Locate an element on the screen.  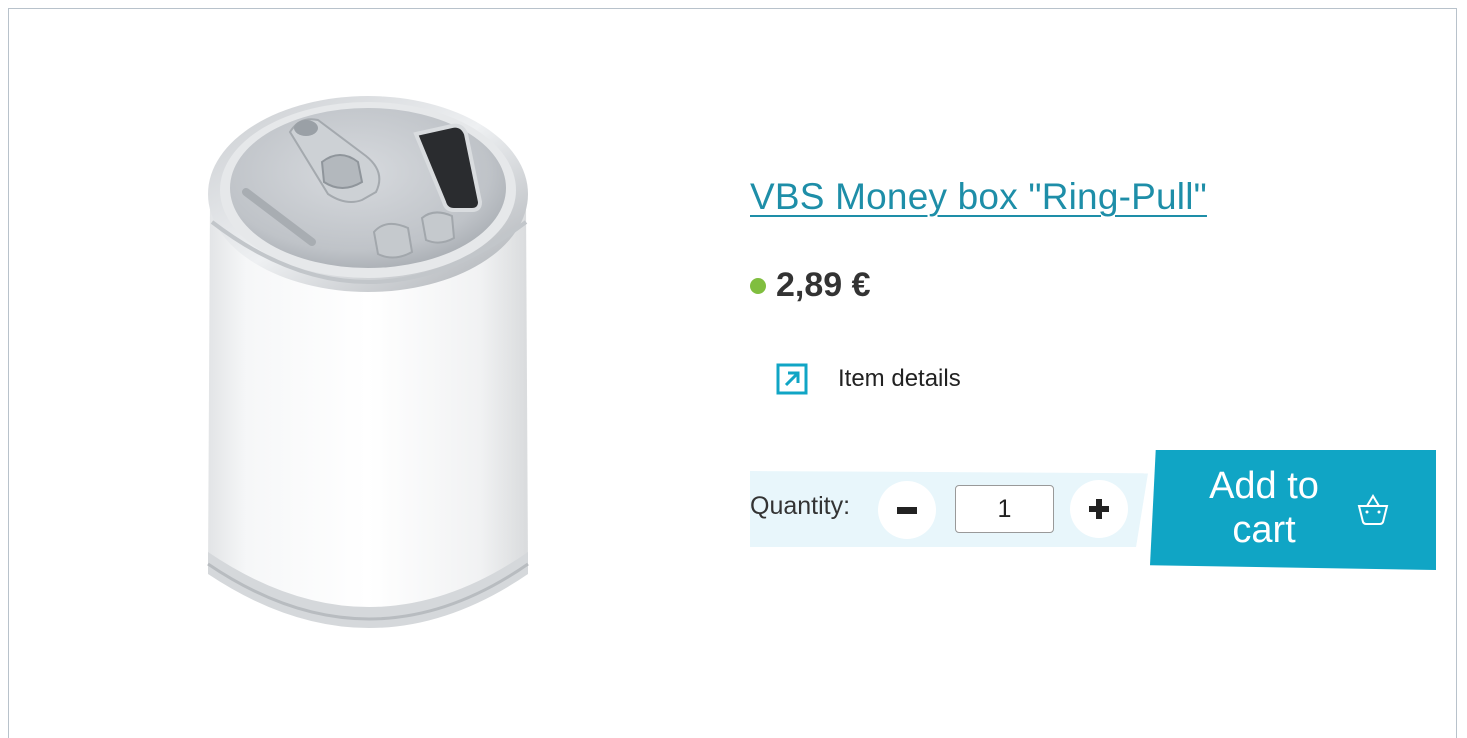
price-row: 2,89 € is located at coordinates (810, 285).